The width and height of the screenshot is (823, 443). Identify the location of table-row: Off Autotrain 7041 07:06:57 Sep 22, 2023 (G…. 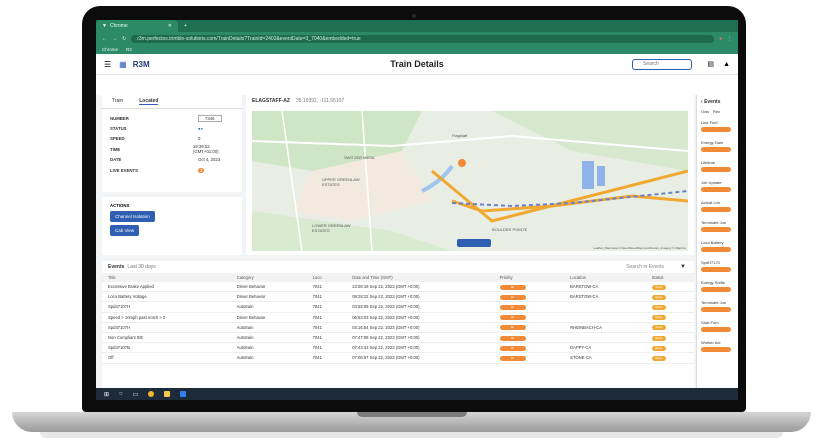
(398, 358).